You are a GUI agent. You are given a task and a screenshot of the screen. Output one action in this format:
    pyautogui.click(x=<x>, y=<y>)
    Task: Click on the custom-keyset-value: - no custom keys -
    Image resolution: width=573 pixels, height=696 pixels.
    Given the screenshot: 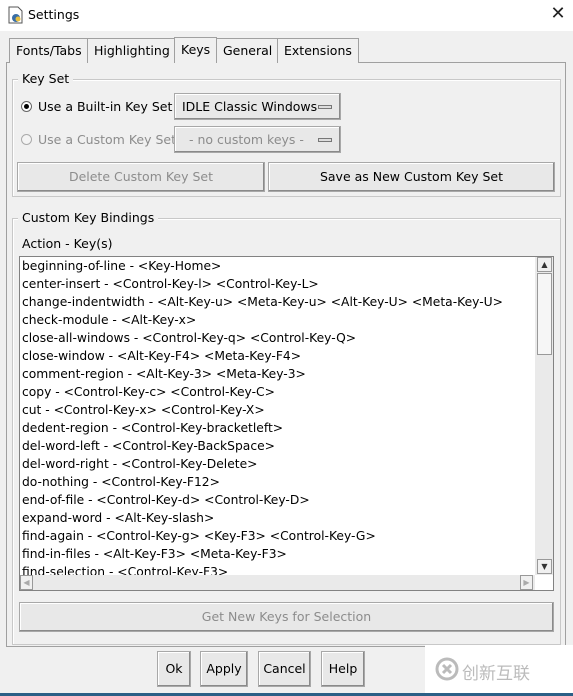 What is the action you would take?
    pyautogui.click(x=246, y=139)
    